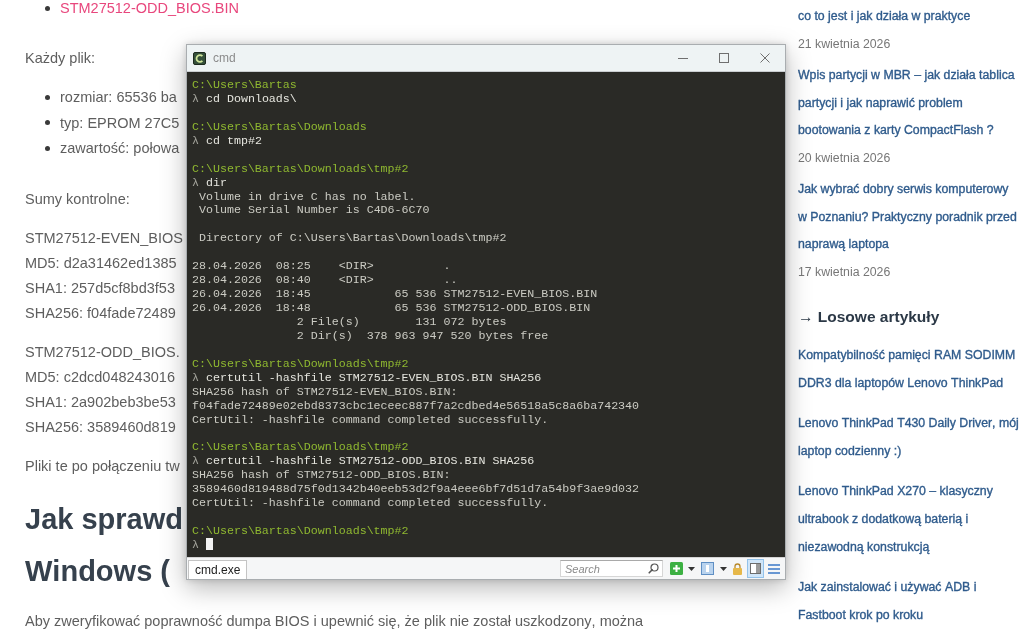 The image size is (1024, 642). I want to click on list-item-text: typ: EPROM 27C5, so click(120, 122).